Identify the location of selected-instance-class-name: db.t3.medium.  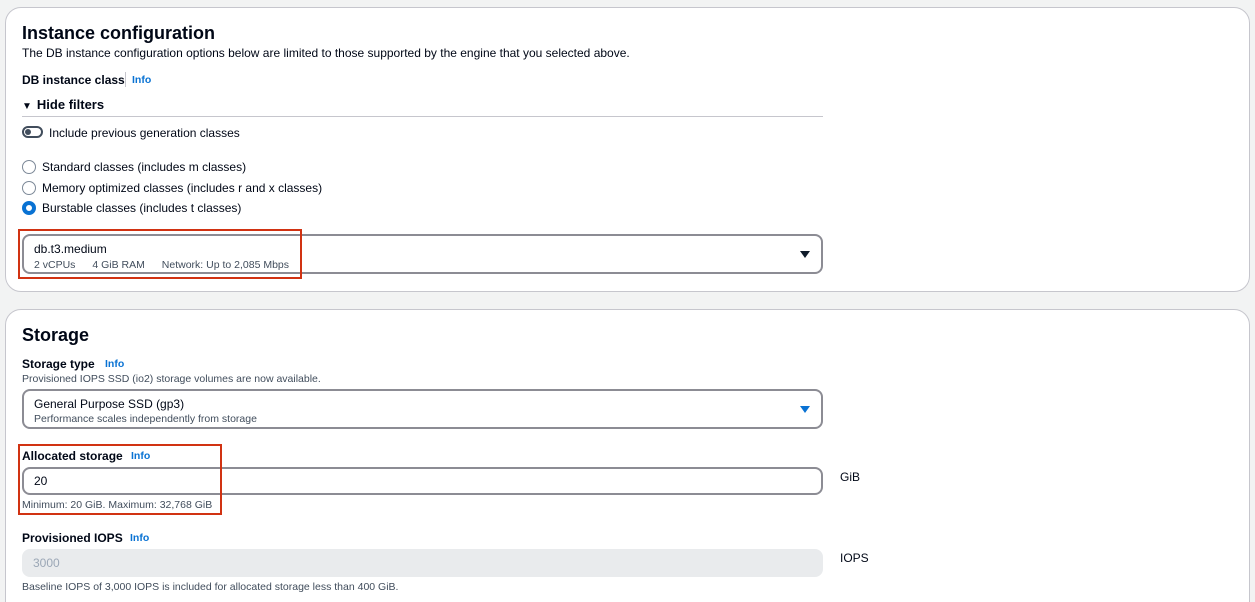
(70, 249).